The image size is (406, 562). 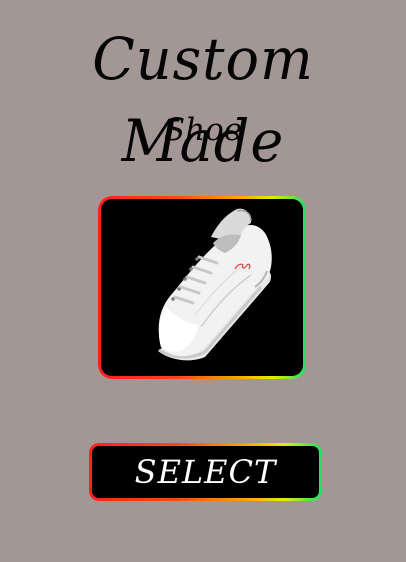 What do you see at coordinates (203, 100) in the screenshot?
I see `page-title: Custom Made` at bounding box center [203, 100].